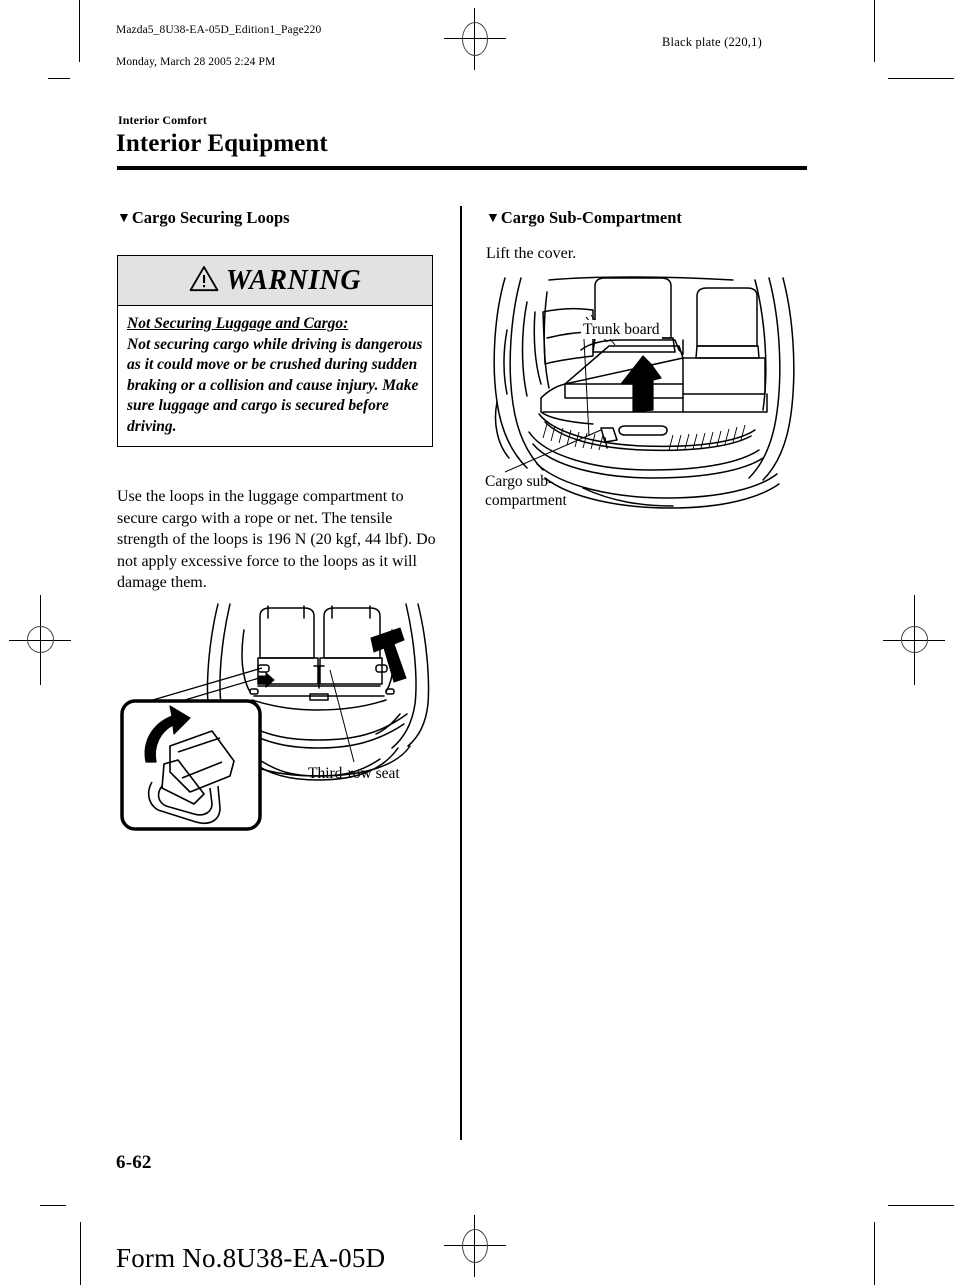 The height and width of the screenshot is (1285, 954). Describe the element at coordinates (251, 1258) in the screenshot. I see `form-number: Form No.8U38-EA-05D` at that location.